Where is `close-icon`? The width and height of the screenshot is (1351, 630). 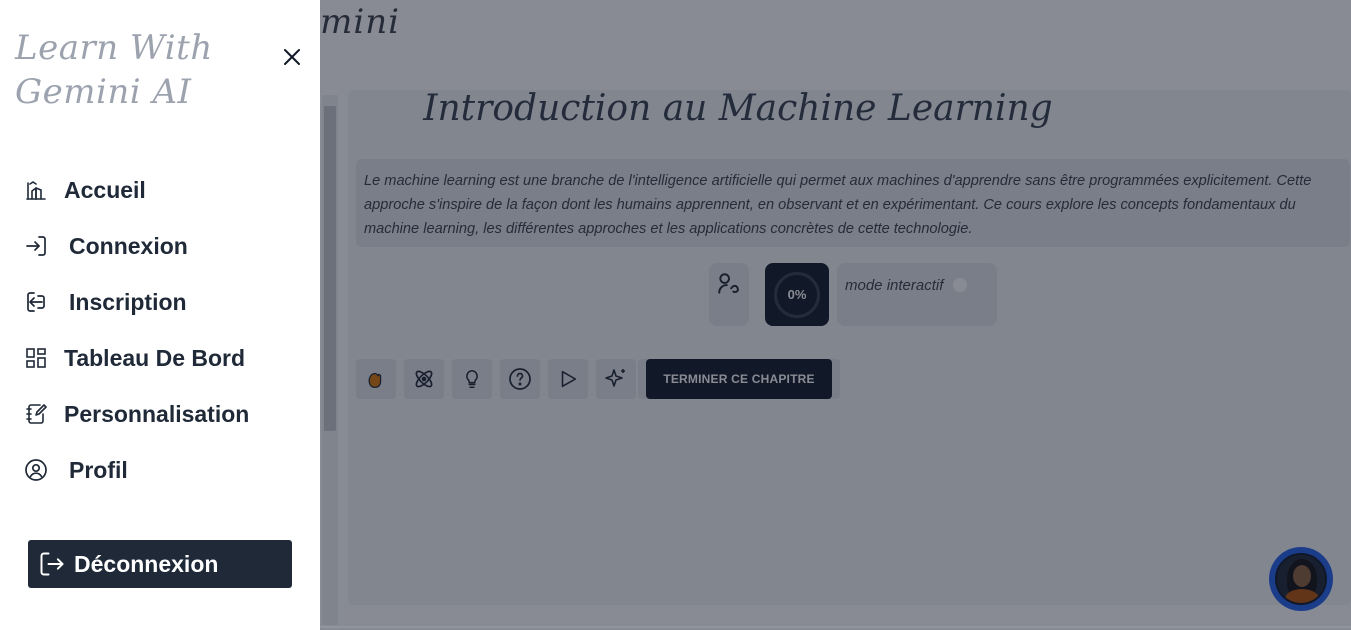 close-icon is located at coordinates (292, 57).